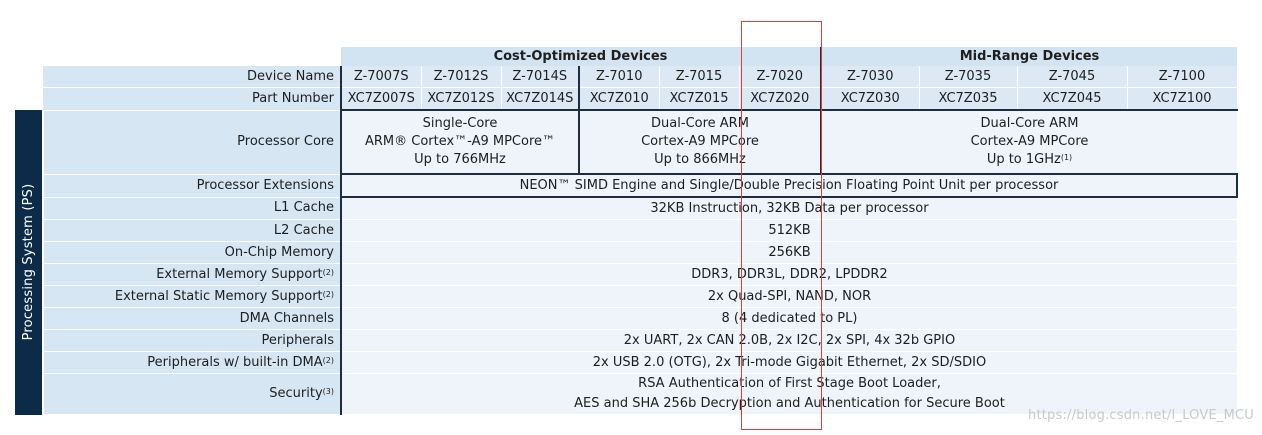  I want to click on part-number-cell: XC7Z010, so click(619, 99).